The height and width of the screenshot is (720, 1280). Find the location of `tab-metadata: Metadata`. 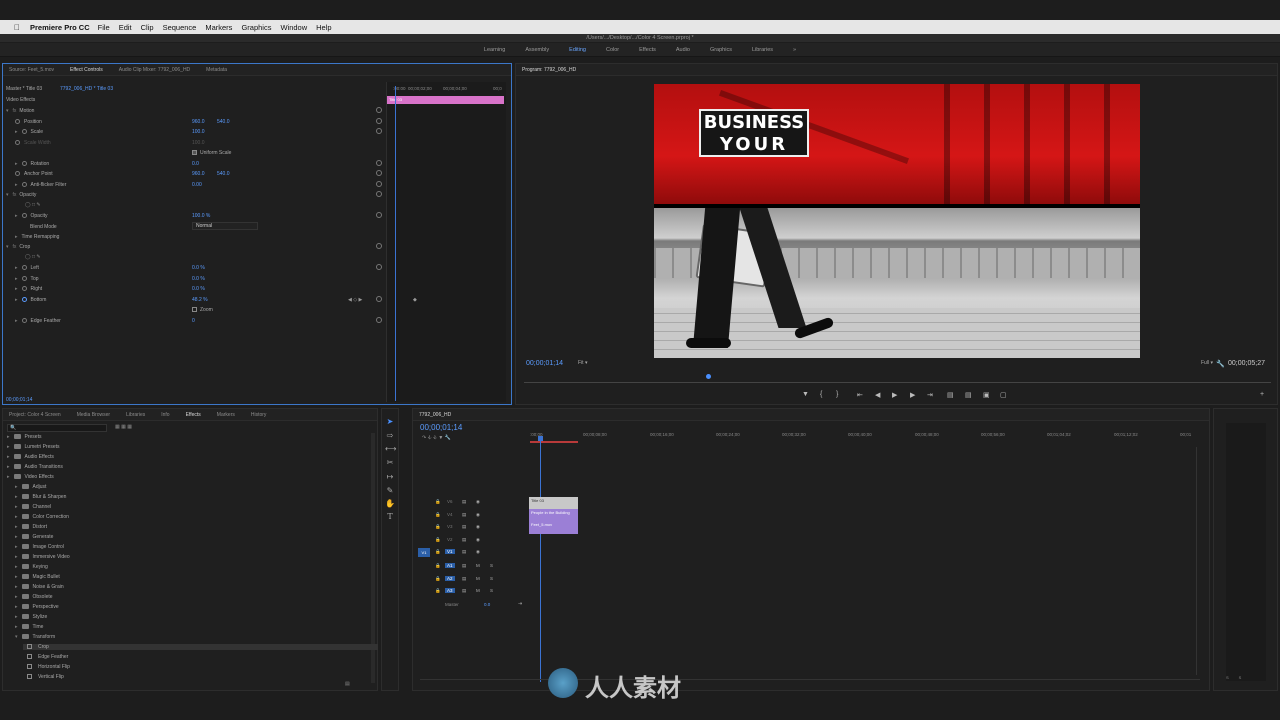

tab-metadata: Metadata is located at coordinates (216, 70).